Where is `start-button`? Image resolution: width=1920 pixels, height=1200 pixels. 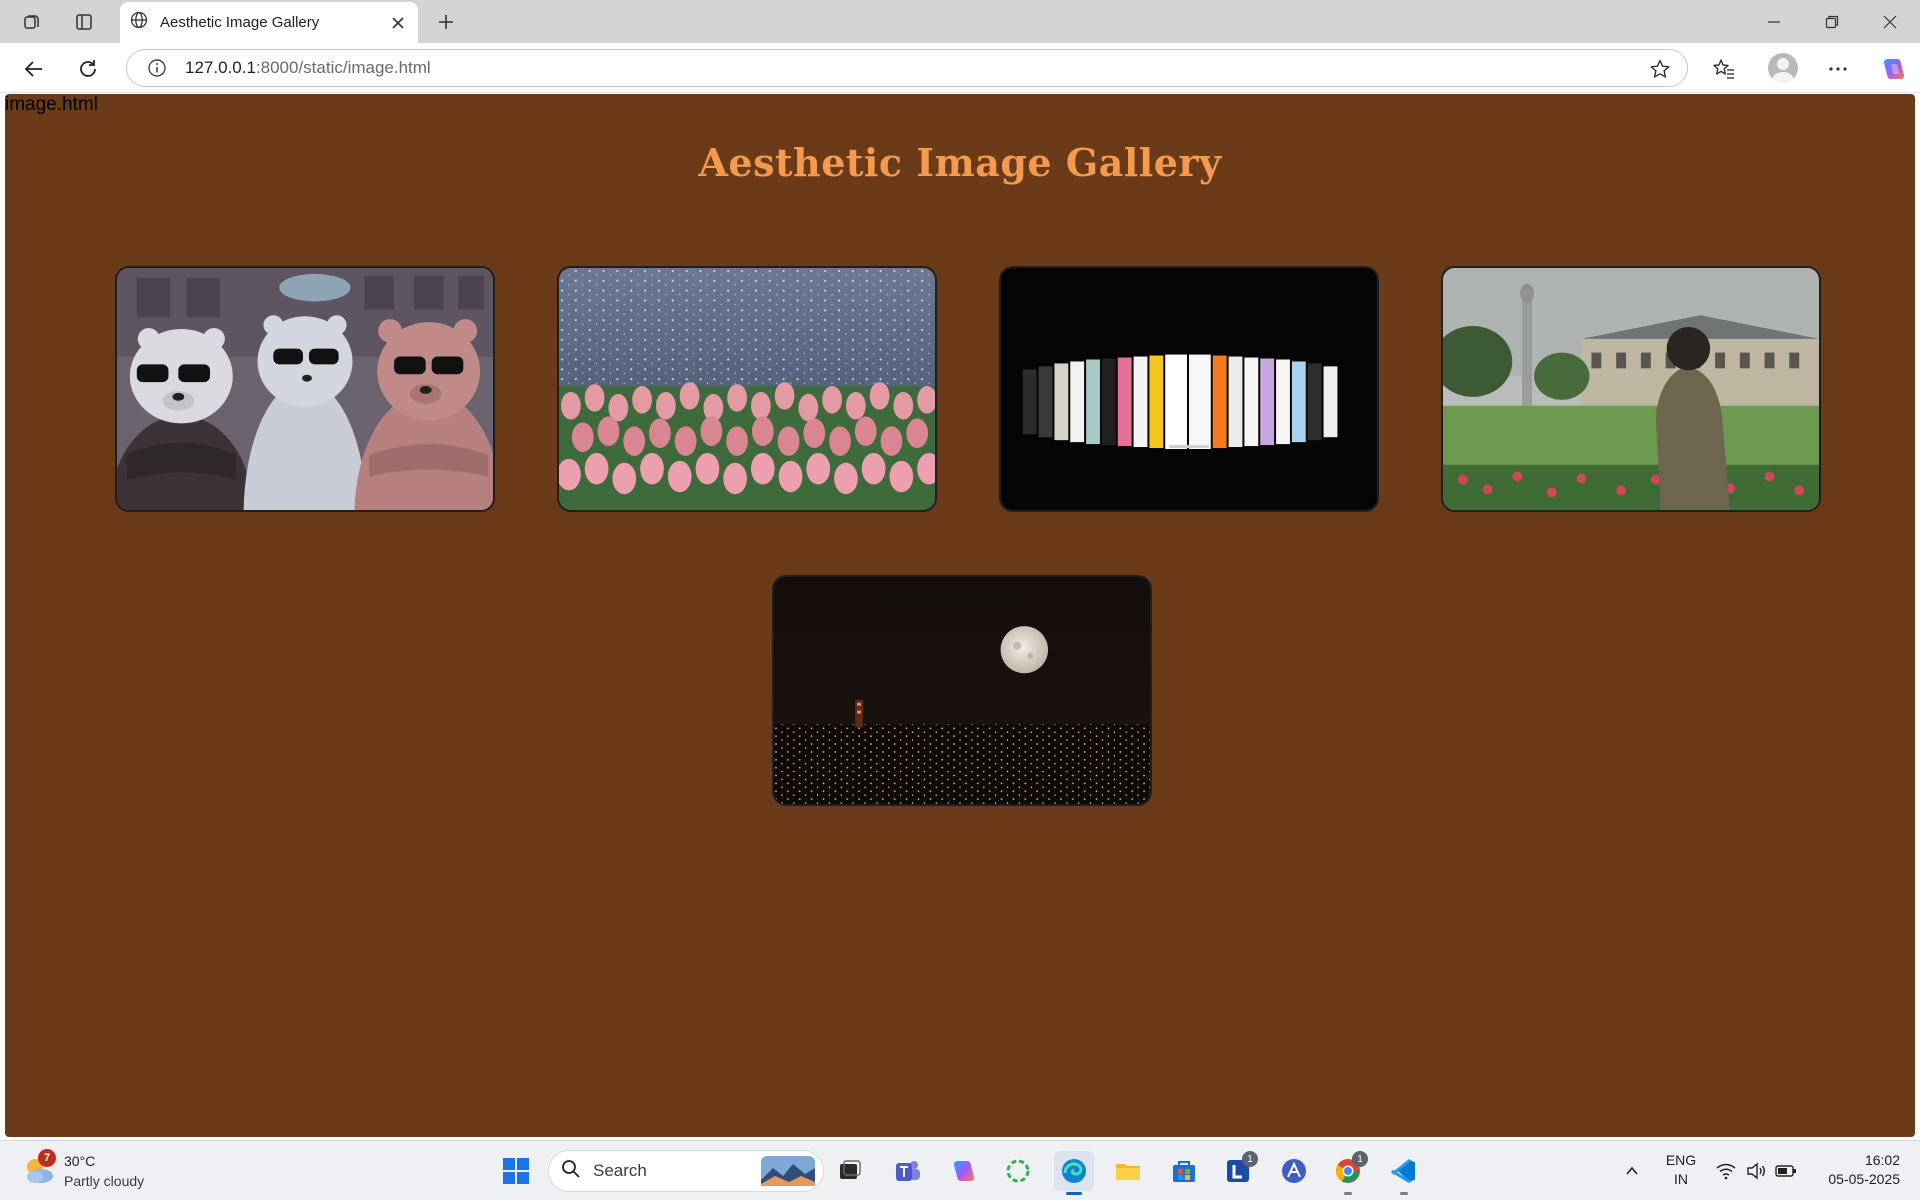 start-button is located at coordinates (516, 1171).